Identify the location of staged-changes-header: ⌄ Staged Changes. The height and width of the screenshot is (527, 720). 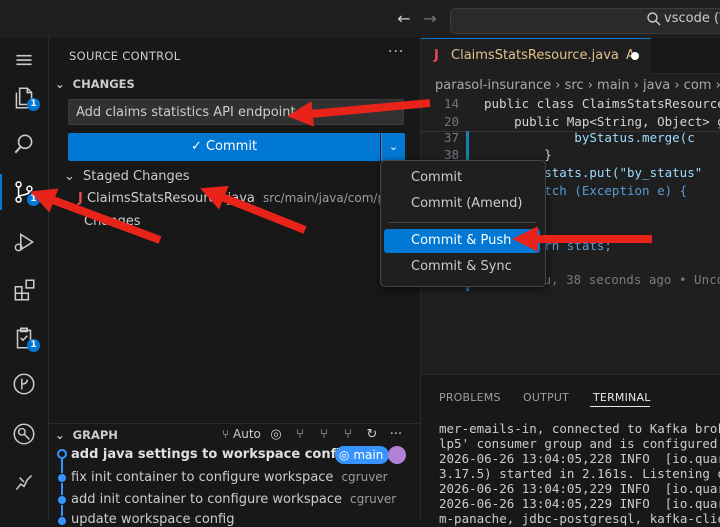
(127, 176).